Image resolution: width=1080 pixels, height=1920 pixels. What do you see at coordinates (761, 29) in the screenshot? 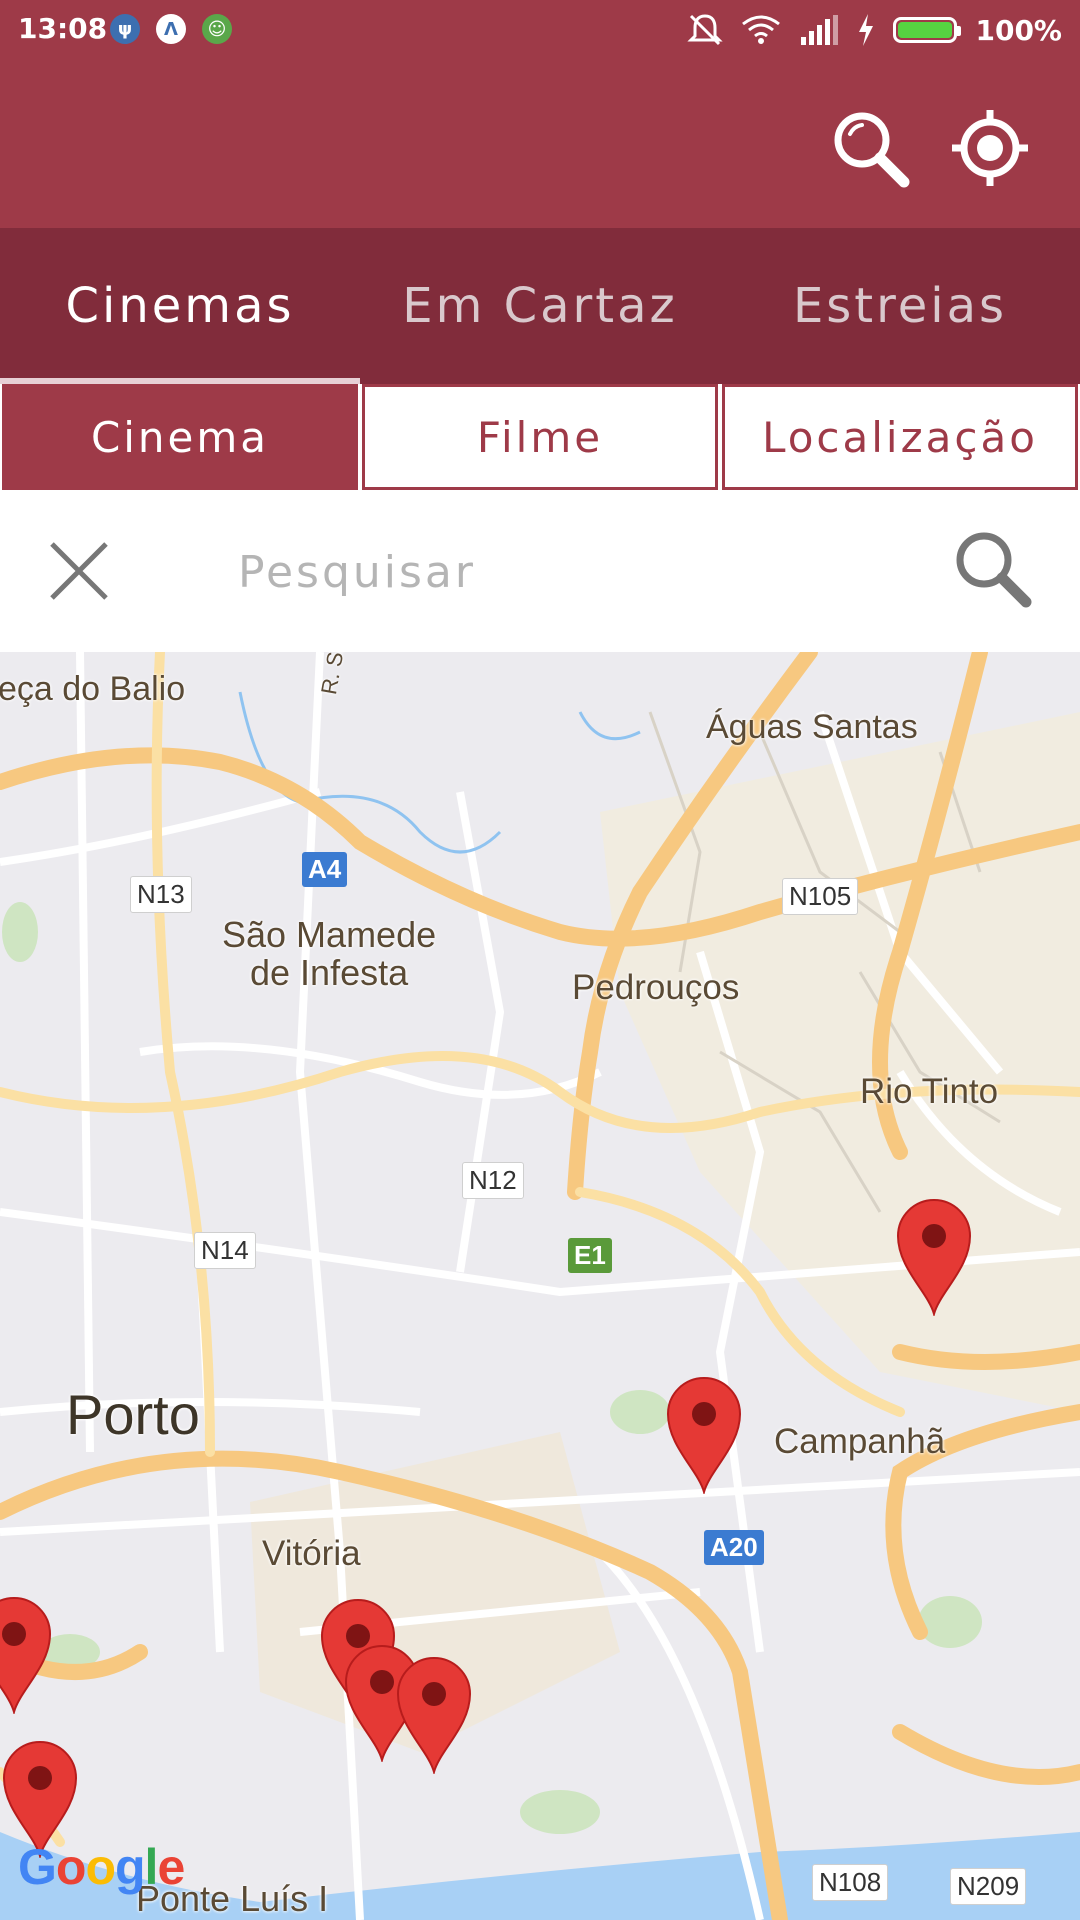
I see `wifi-icon` at bounding box center [761, 29].